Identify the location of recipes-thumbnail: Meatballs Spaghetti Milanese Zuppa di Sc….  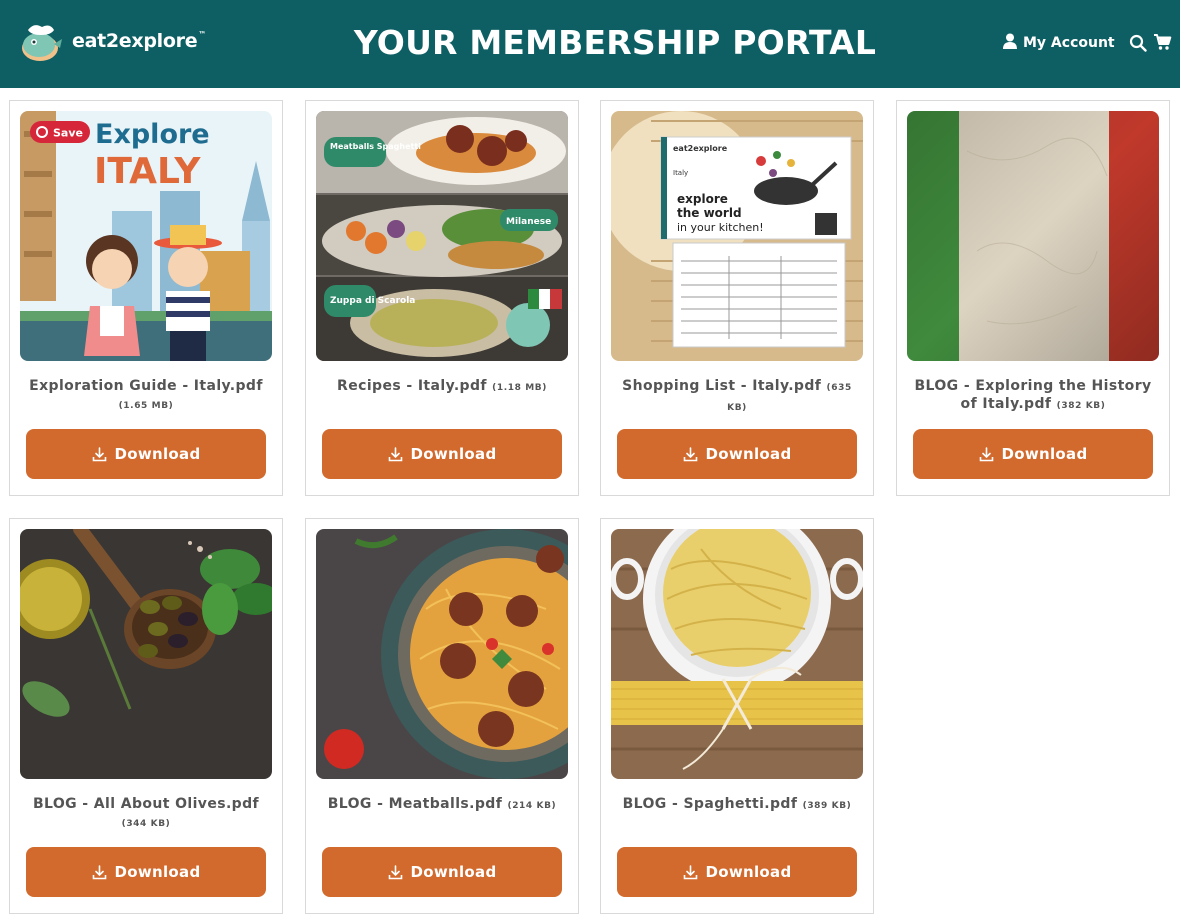
(442, 236).